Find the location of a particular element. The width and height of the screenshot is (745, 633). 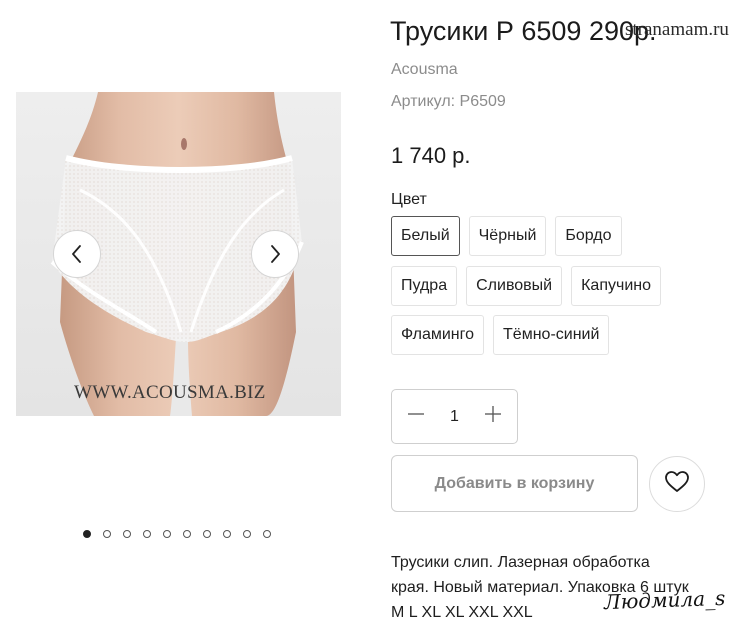

quantity-stepper: 1 is located at coordinates (454, 416).